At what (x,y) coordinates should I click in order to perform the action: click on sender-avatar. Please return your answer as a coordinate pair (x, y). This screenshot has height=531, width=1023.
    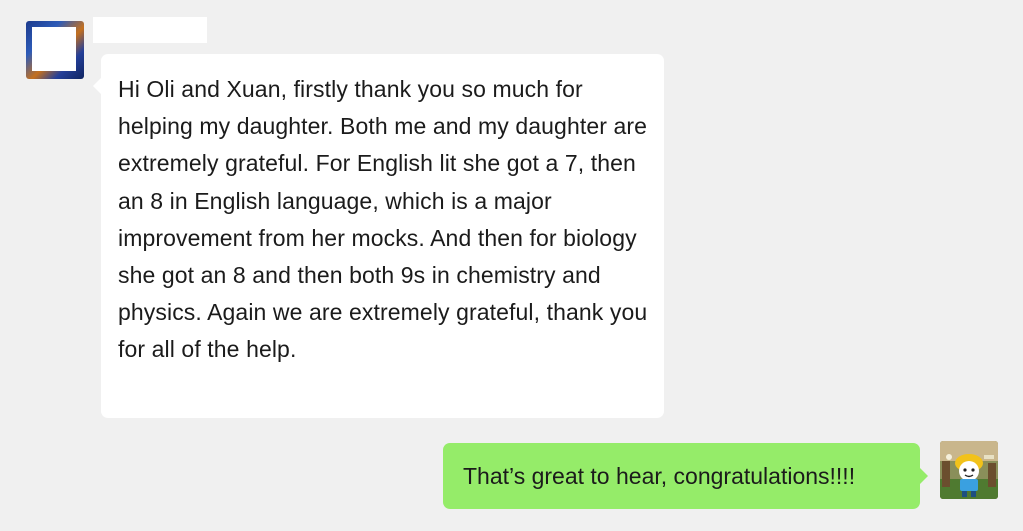
    Looking at the image, I should click on (55, 50).